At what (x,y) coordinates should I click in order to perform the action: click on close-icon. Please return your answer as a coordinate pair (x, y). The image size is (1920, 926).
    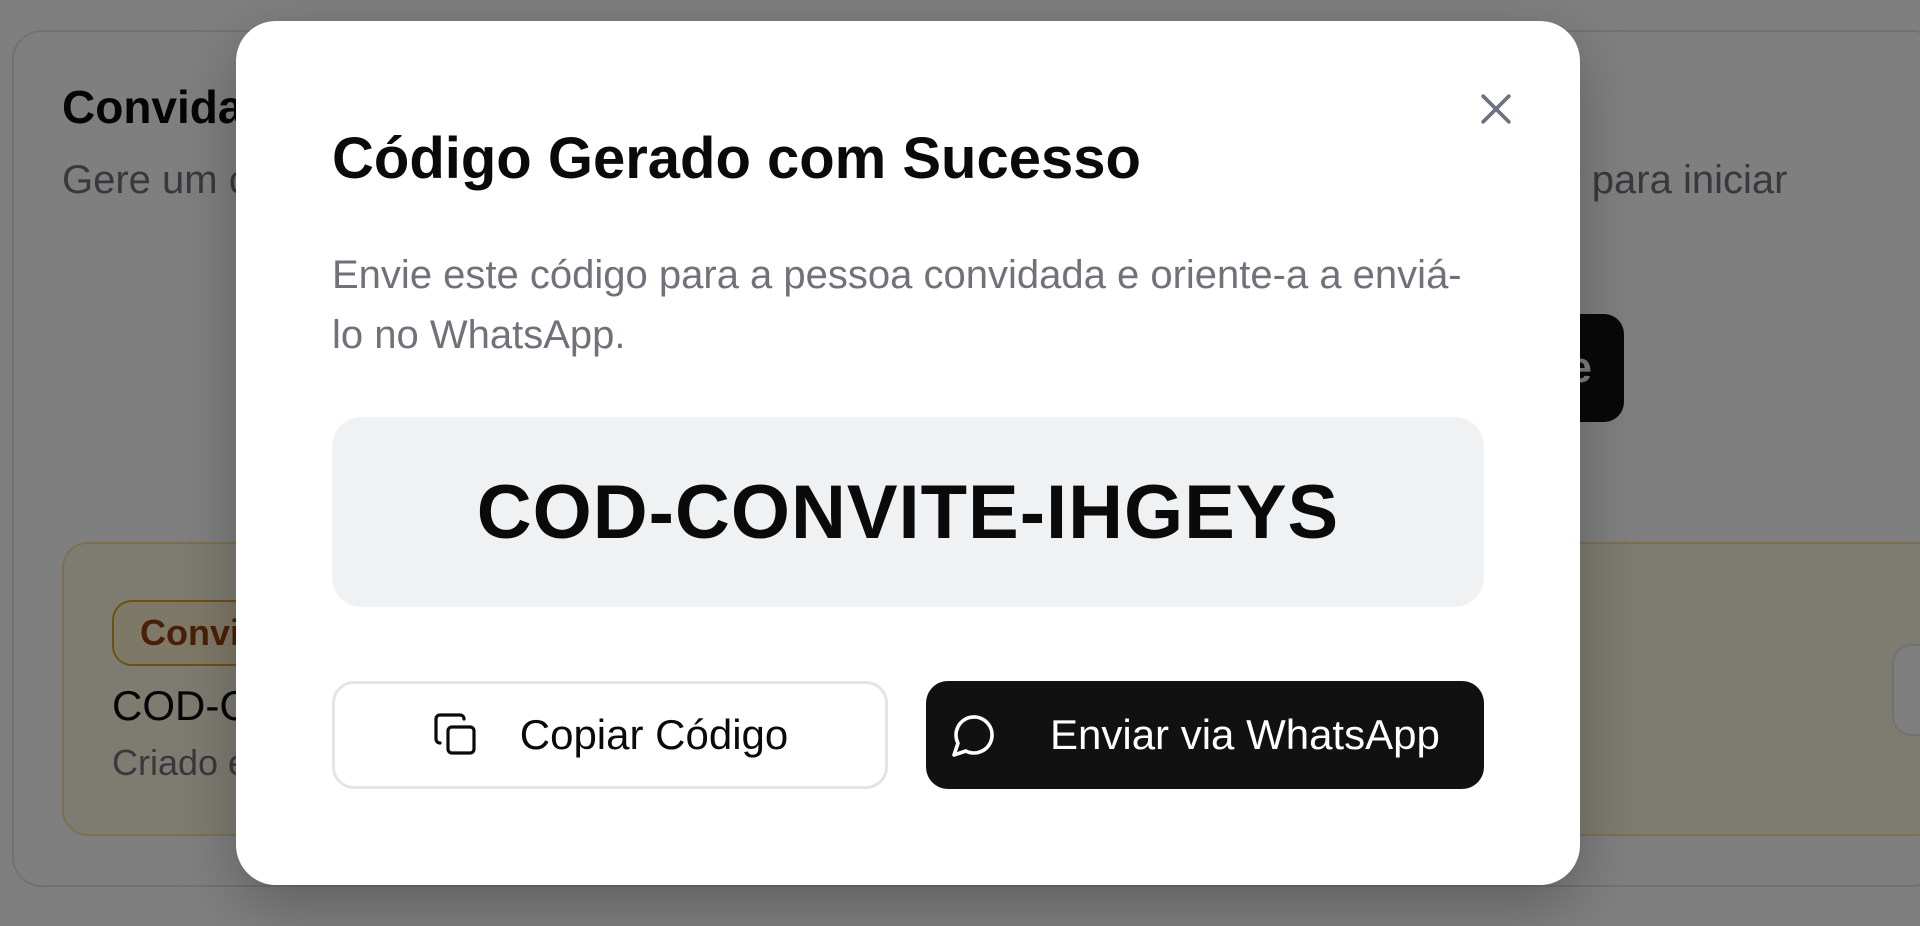
    Looking at the image, I should click on (1496, 109).